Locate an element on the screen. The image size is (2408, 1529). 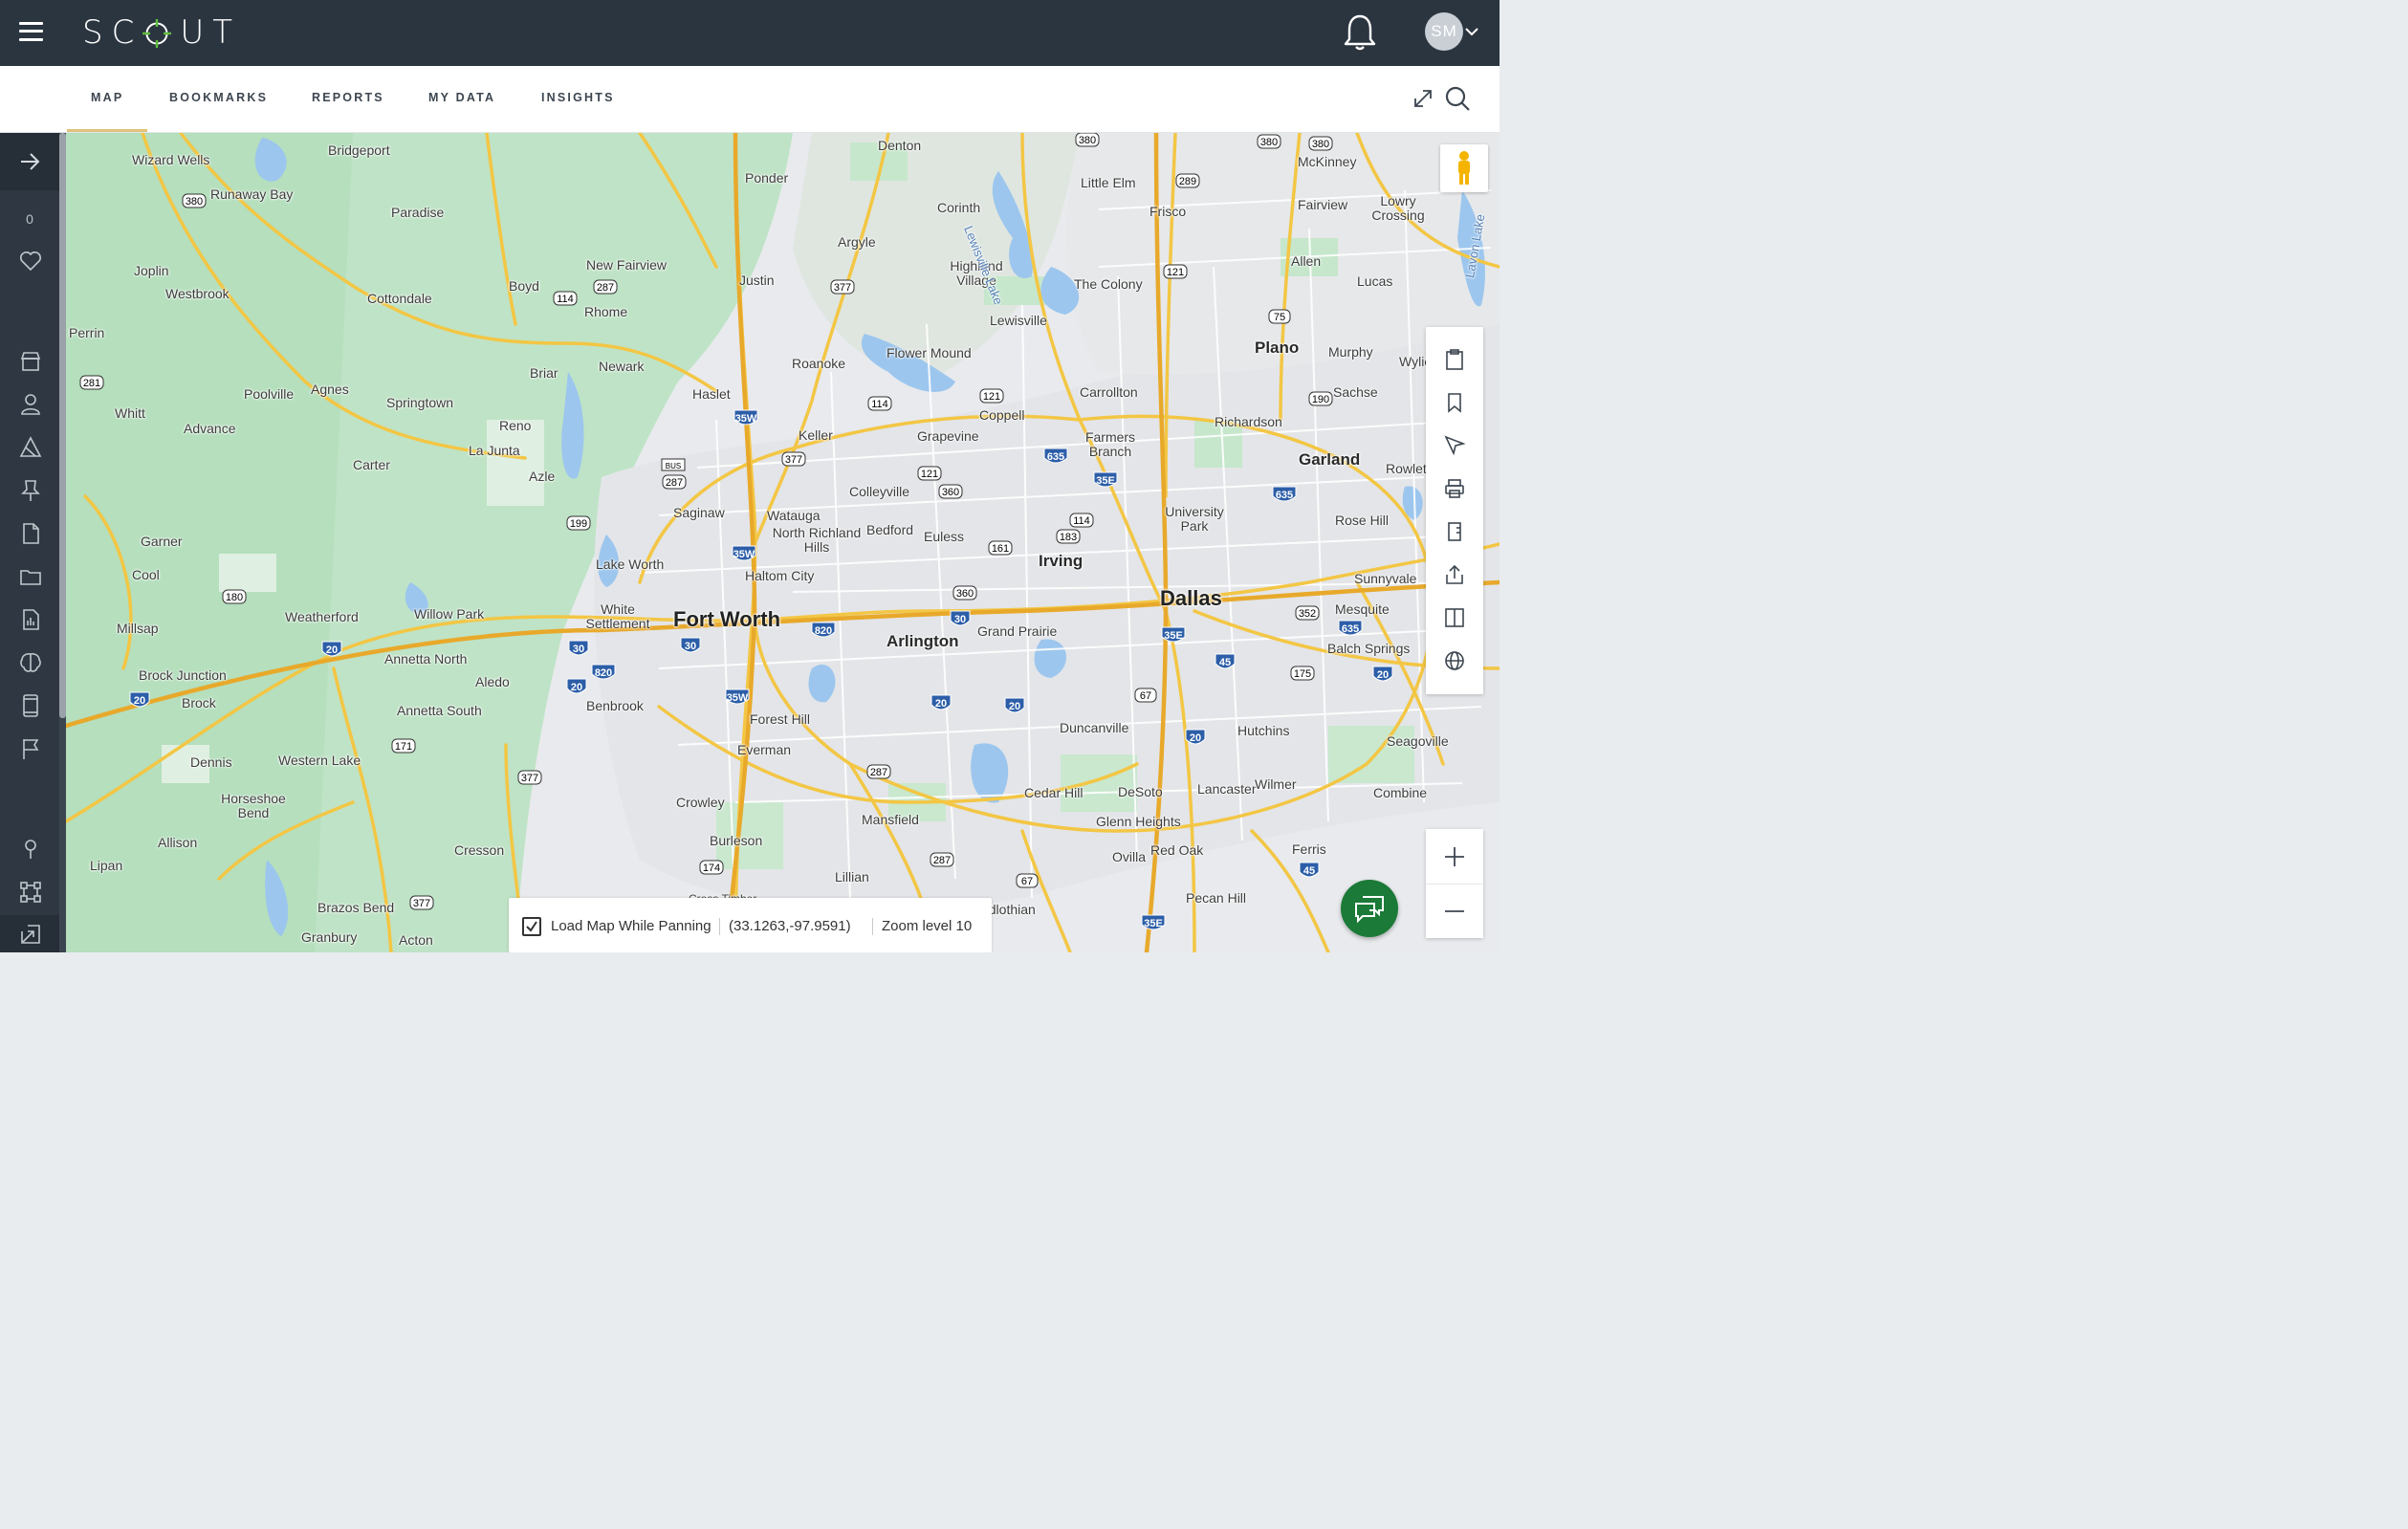
load-while-panning-checkbox is located at coordinates (532, 926).